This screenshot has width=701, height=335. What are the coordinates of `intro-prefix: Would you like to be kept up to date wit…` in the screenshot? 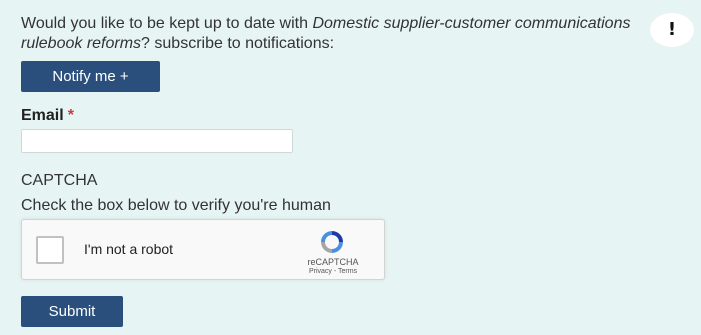 It's located at (167, 23).